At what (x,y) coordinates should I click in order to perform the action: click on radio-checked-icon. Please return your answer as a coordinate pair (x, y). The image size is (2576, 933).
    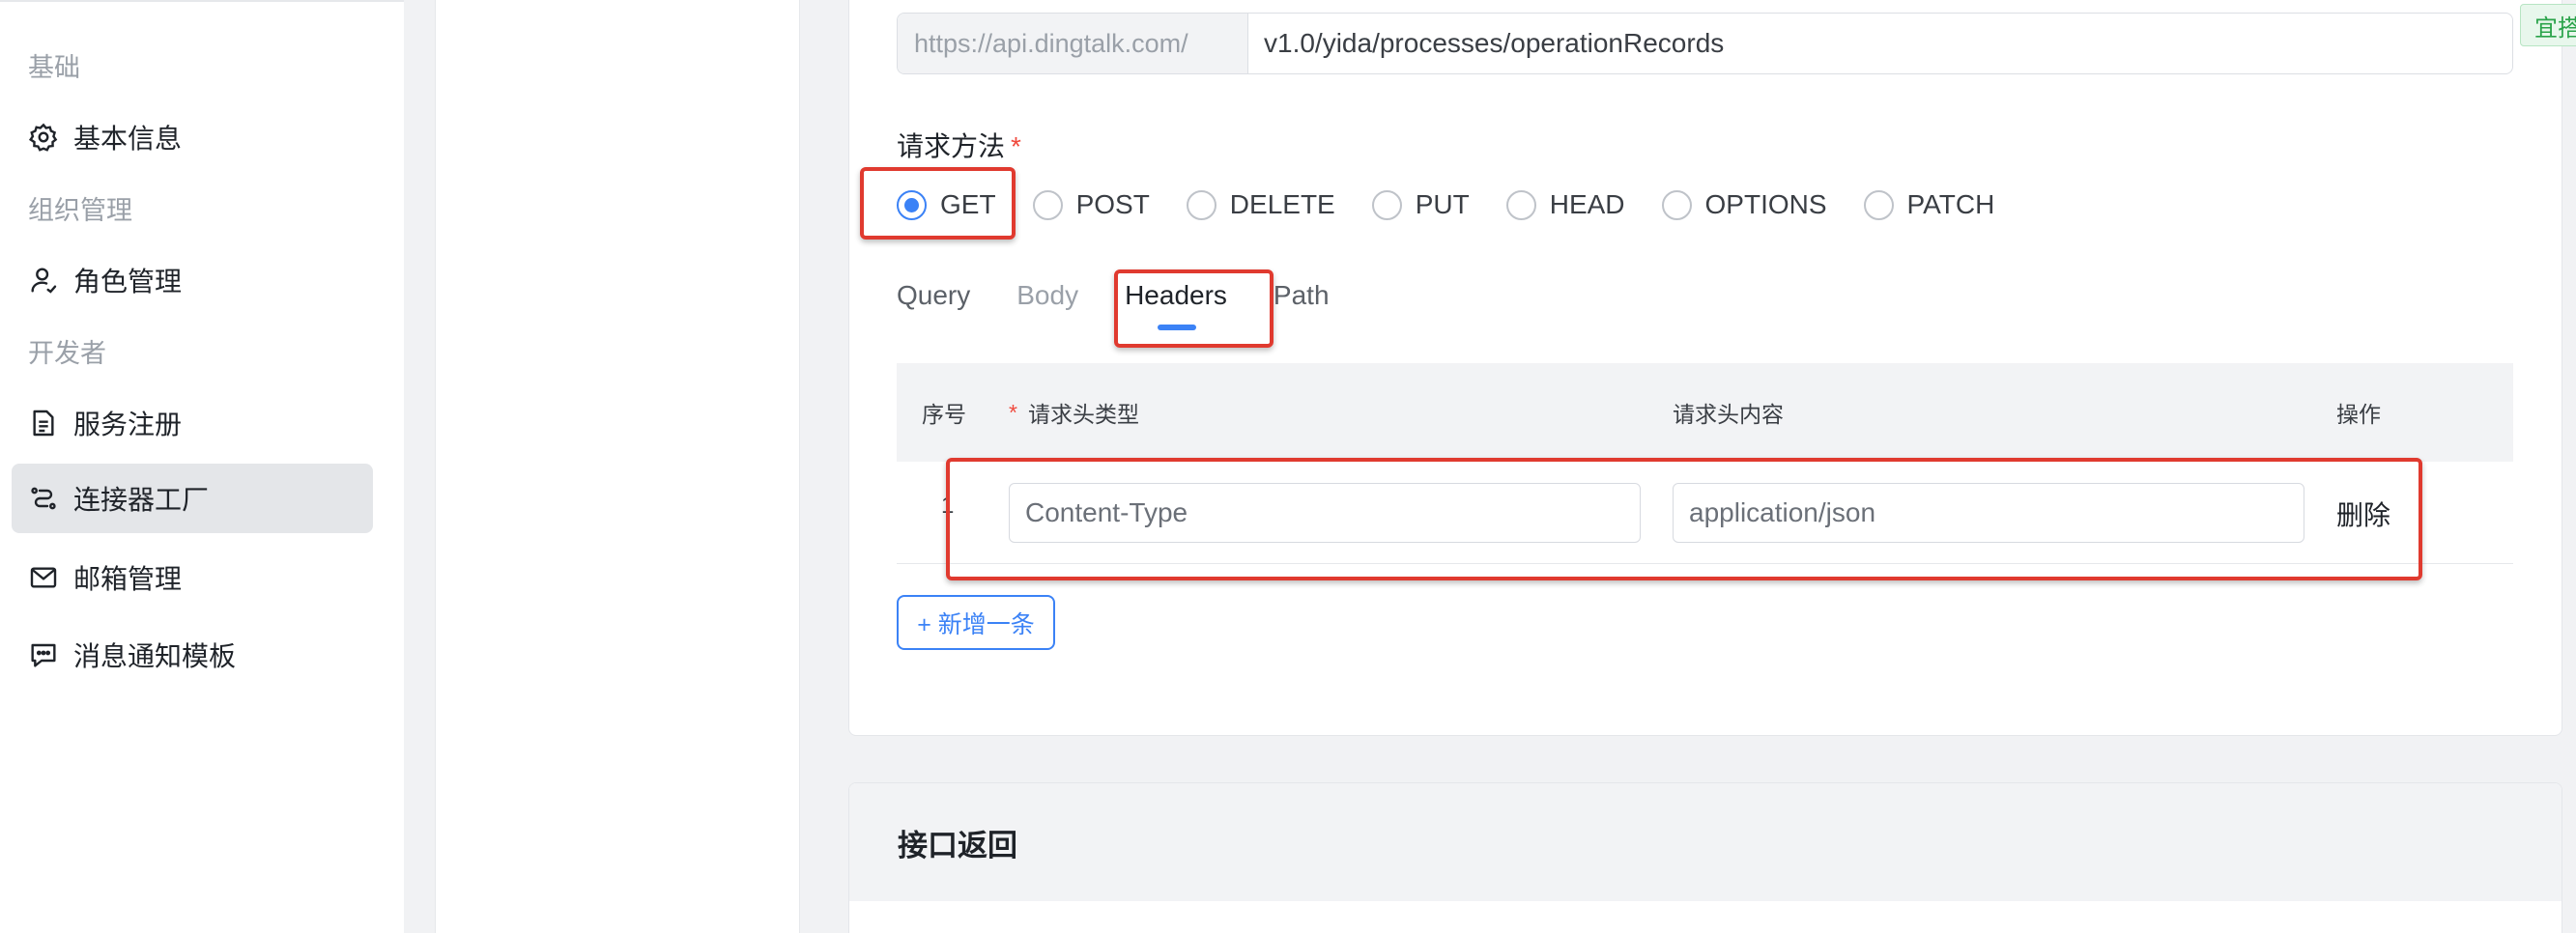
    Looking at the image, I should click on (912, 205).